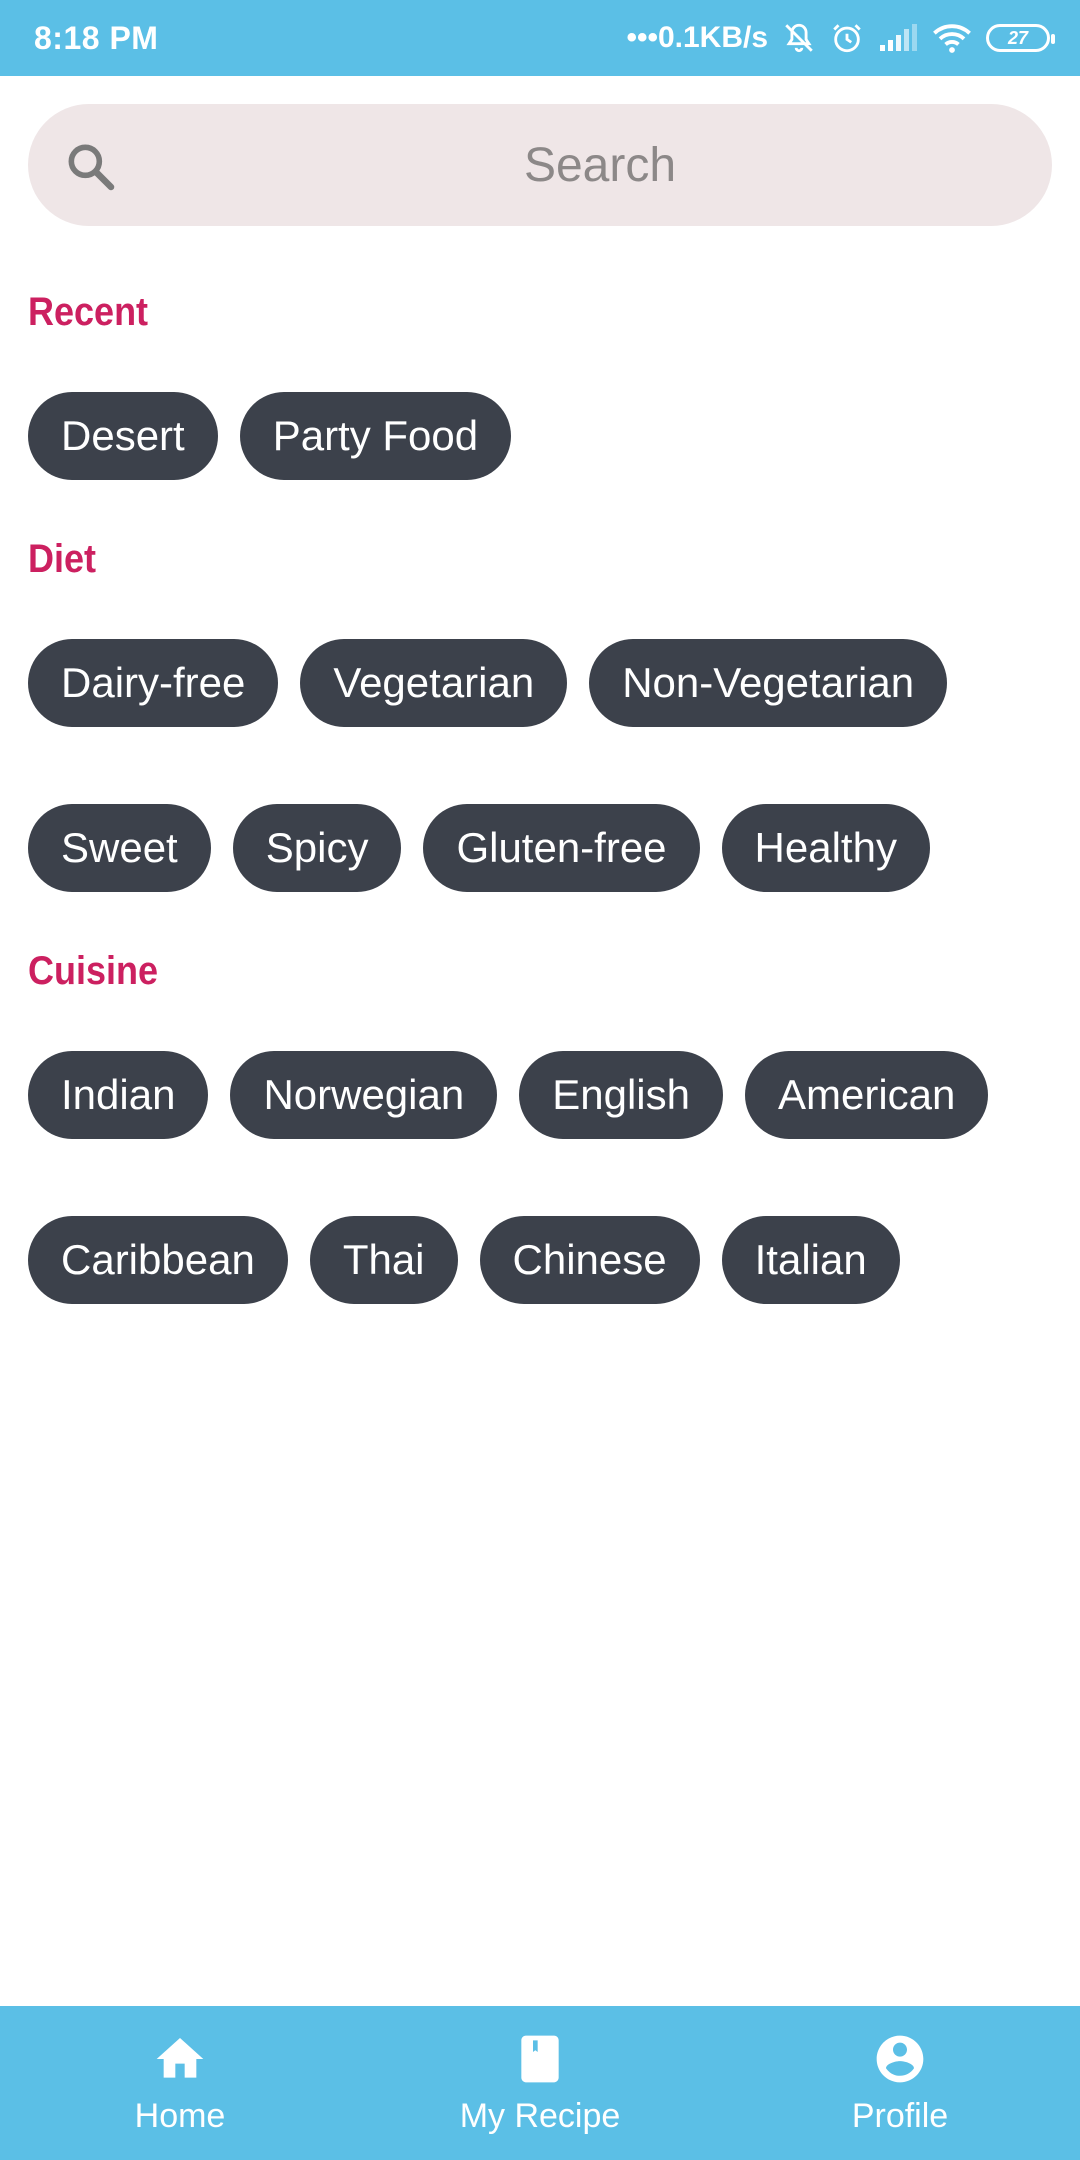  What do you see at coordinates (180, 2083) in the screenshot?
I see `nav-item-home: Home` at bounding box center [180, 2083].